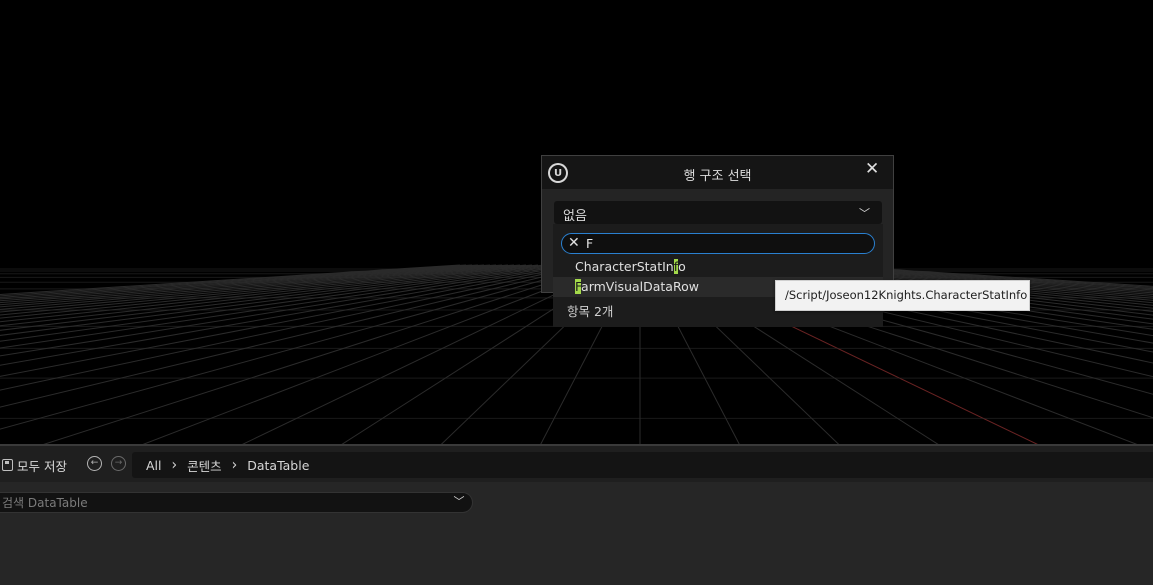 This screenshot has width=1153, height=585. I want to click on search-input, so click(217, 502).